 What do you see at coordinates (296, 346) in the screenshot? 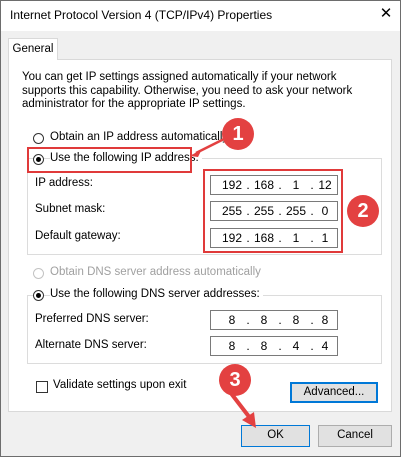
I see `alternate-dns-octet-3: 4` at bounding box center [296, 346].